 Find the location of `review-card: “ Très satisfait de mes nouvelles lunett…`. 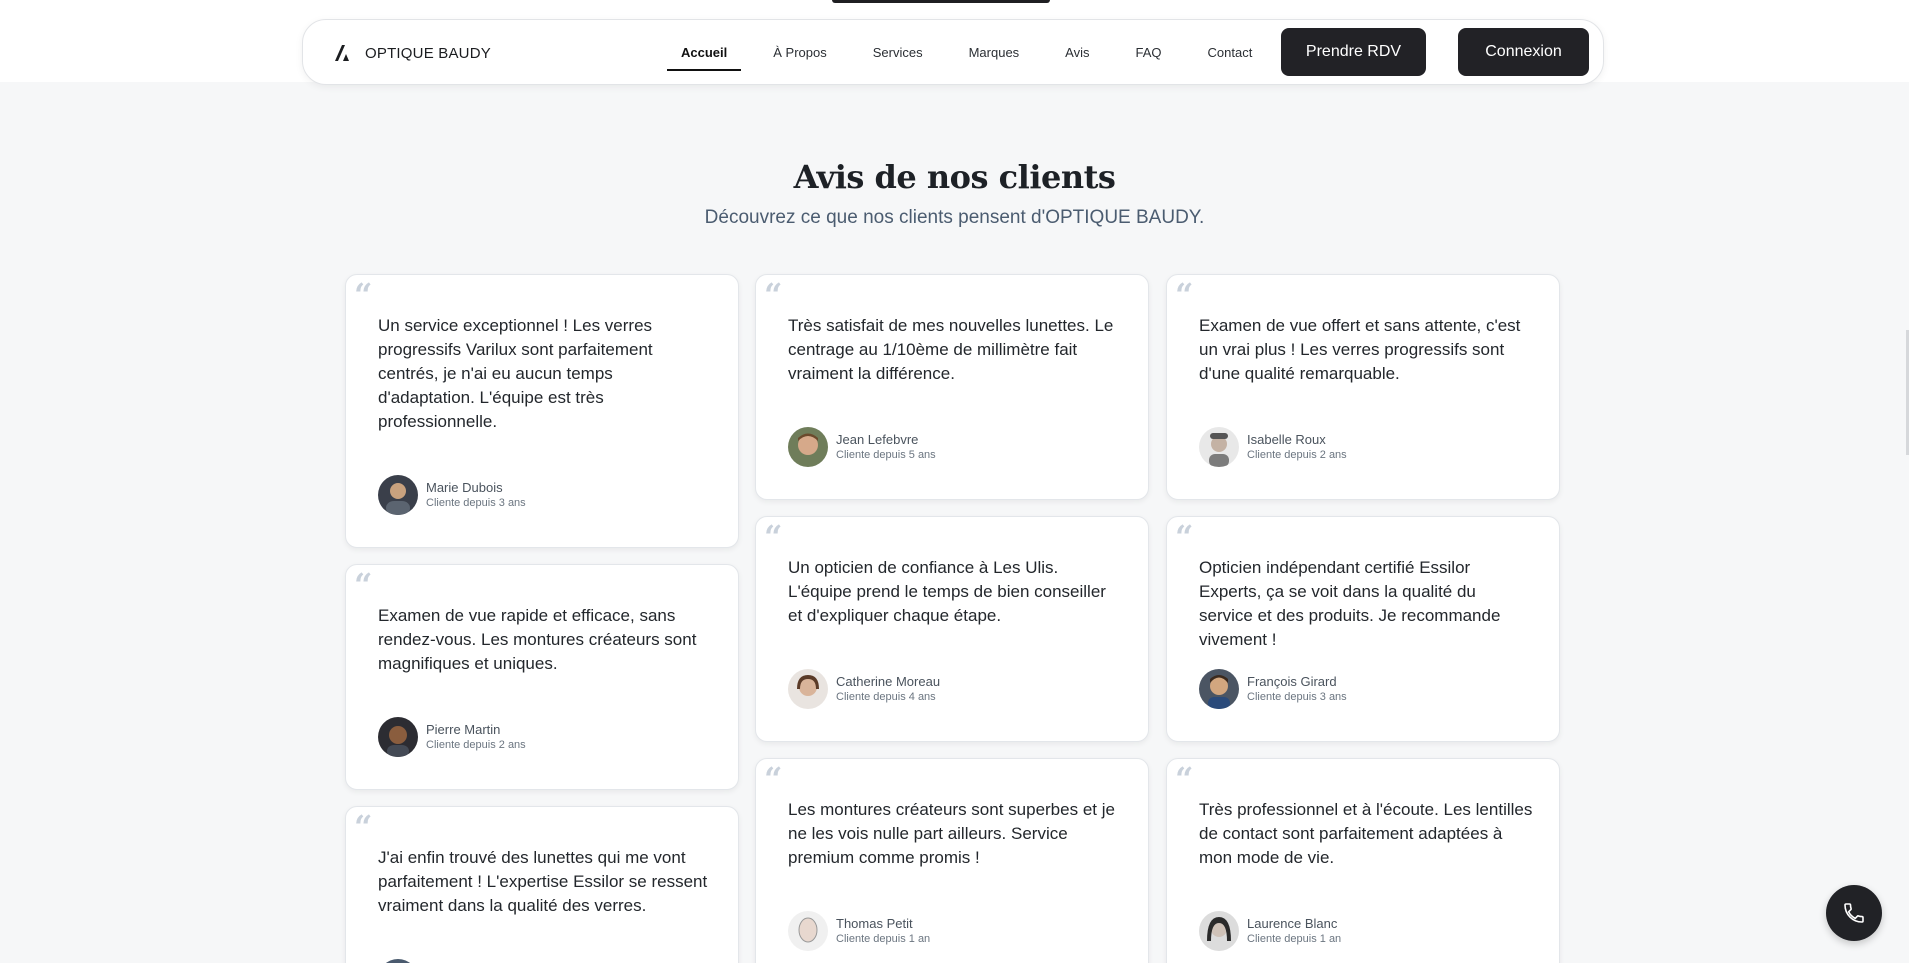

review-card: “ Très satisfait de mes nouvelles lunett… is located at coordinates (952, 387).